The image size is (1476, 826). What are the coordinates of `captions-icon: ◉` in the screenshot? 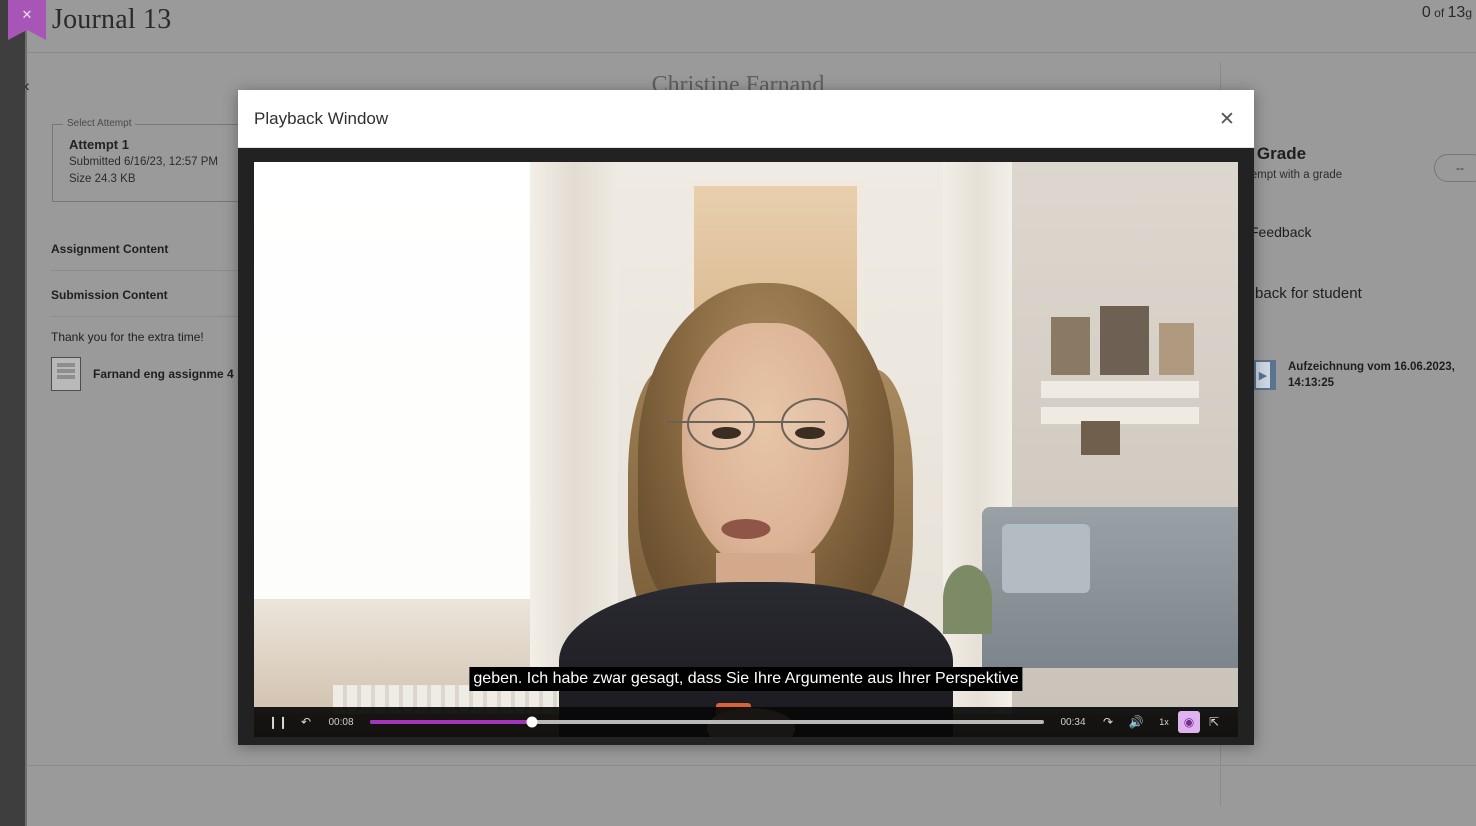 It's located at (1189, 722).